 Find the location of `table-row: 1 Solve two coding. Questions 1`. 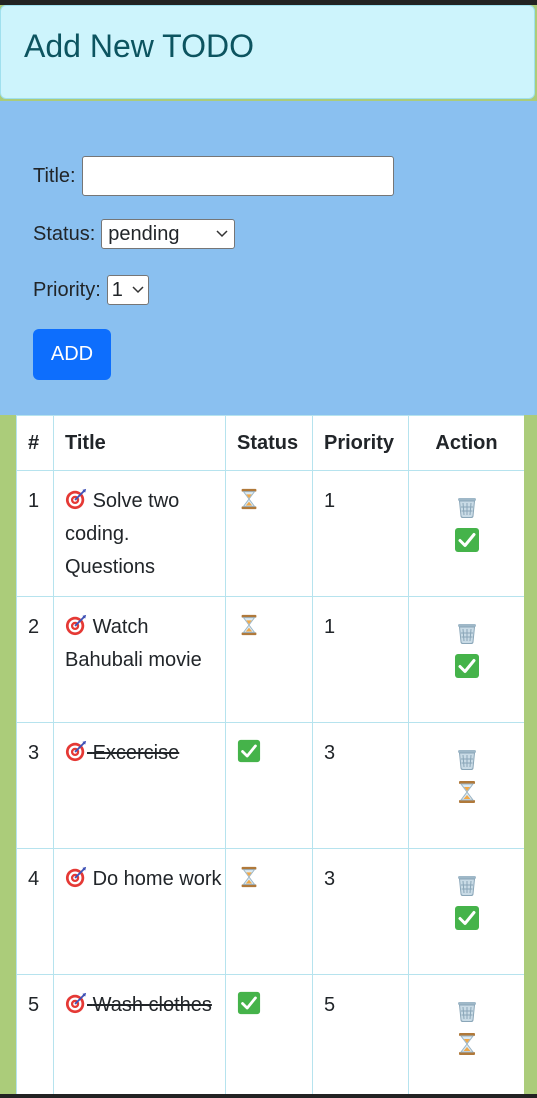

table-row: 1 Solve two coding. Questions 1 is located at coordinates (270, 533).